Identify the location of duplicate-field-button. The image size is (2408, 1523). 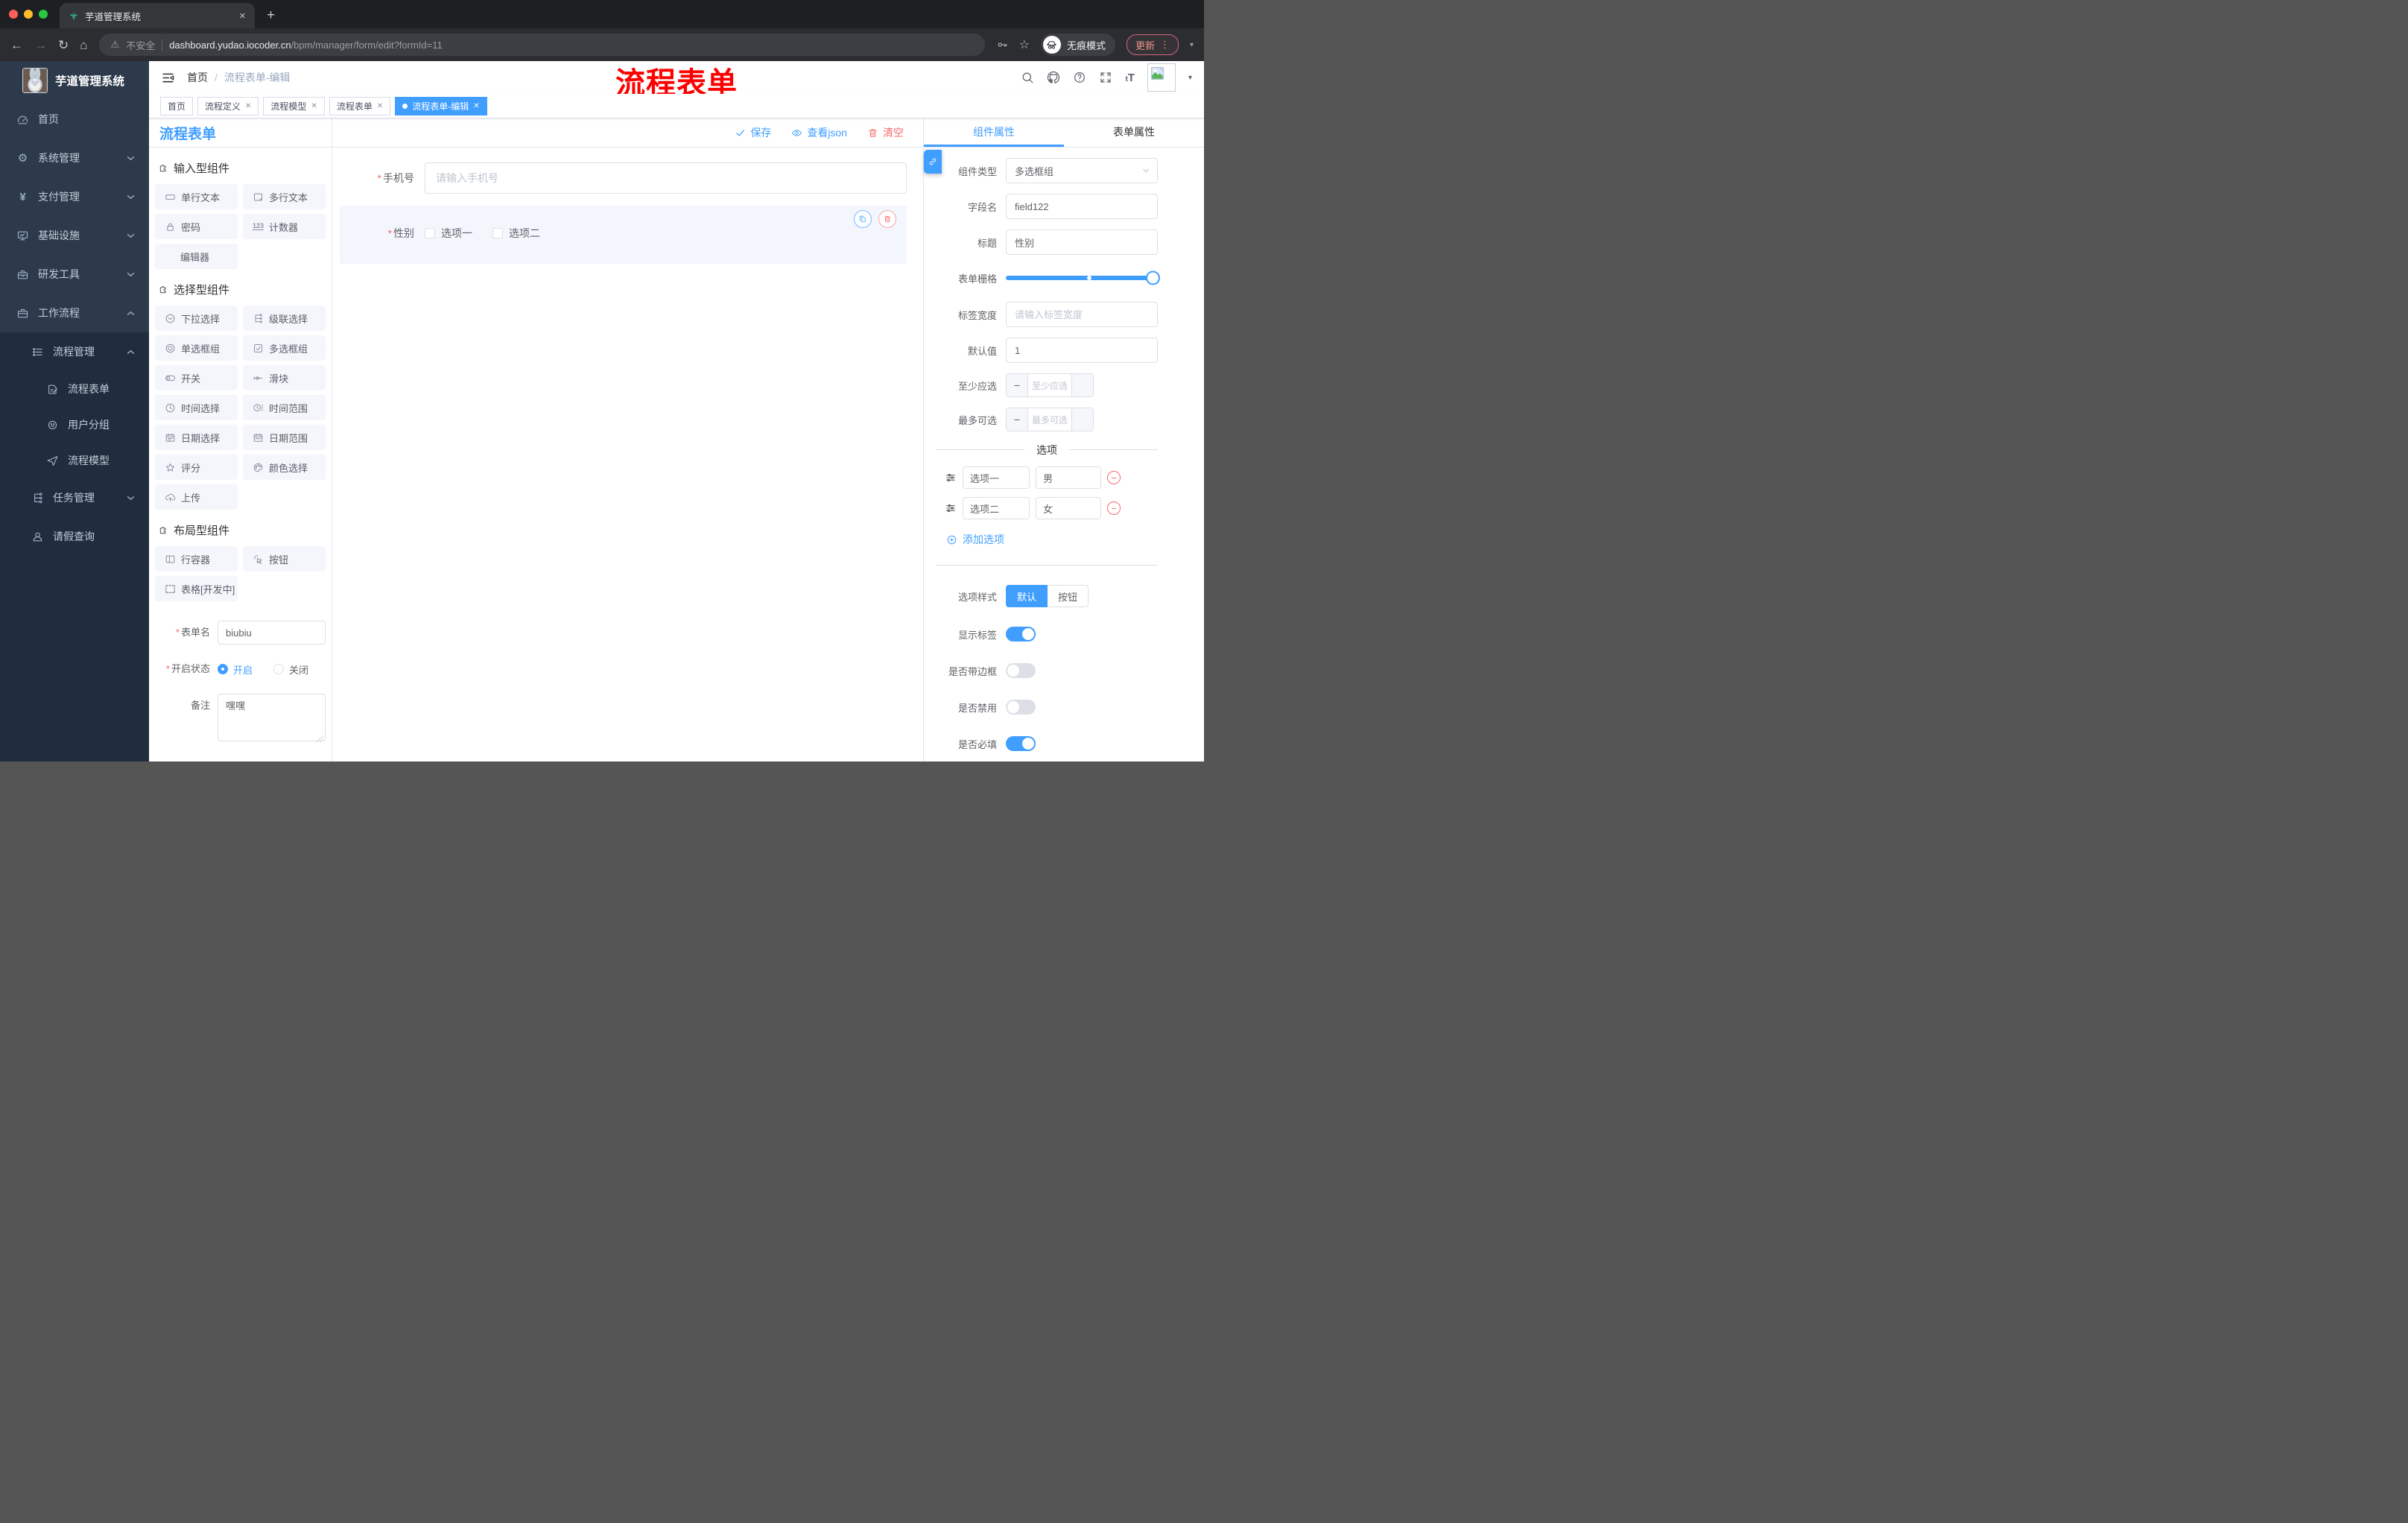
(863, 219).